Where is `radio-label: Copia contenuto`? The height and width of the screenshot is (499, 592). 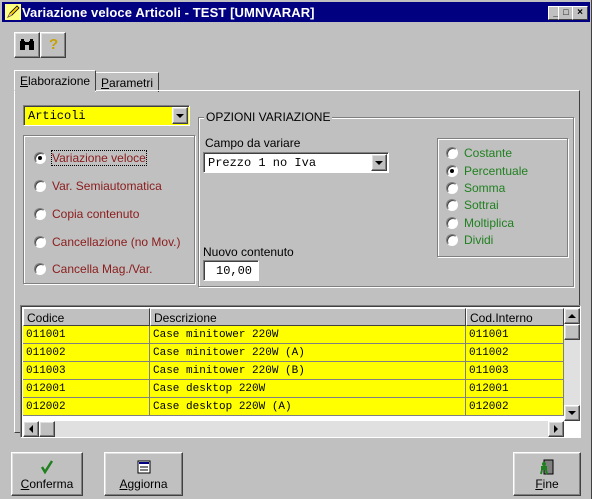
radio-label: Copia contenuto is located at coordinates (96, 214).